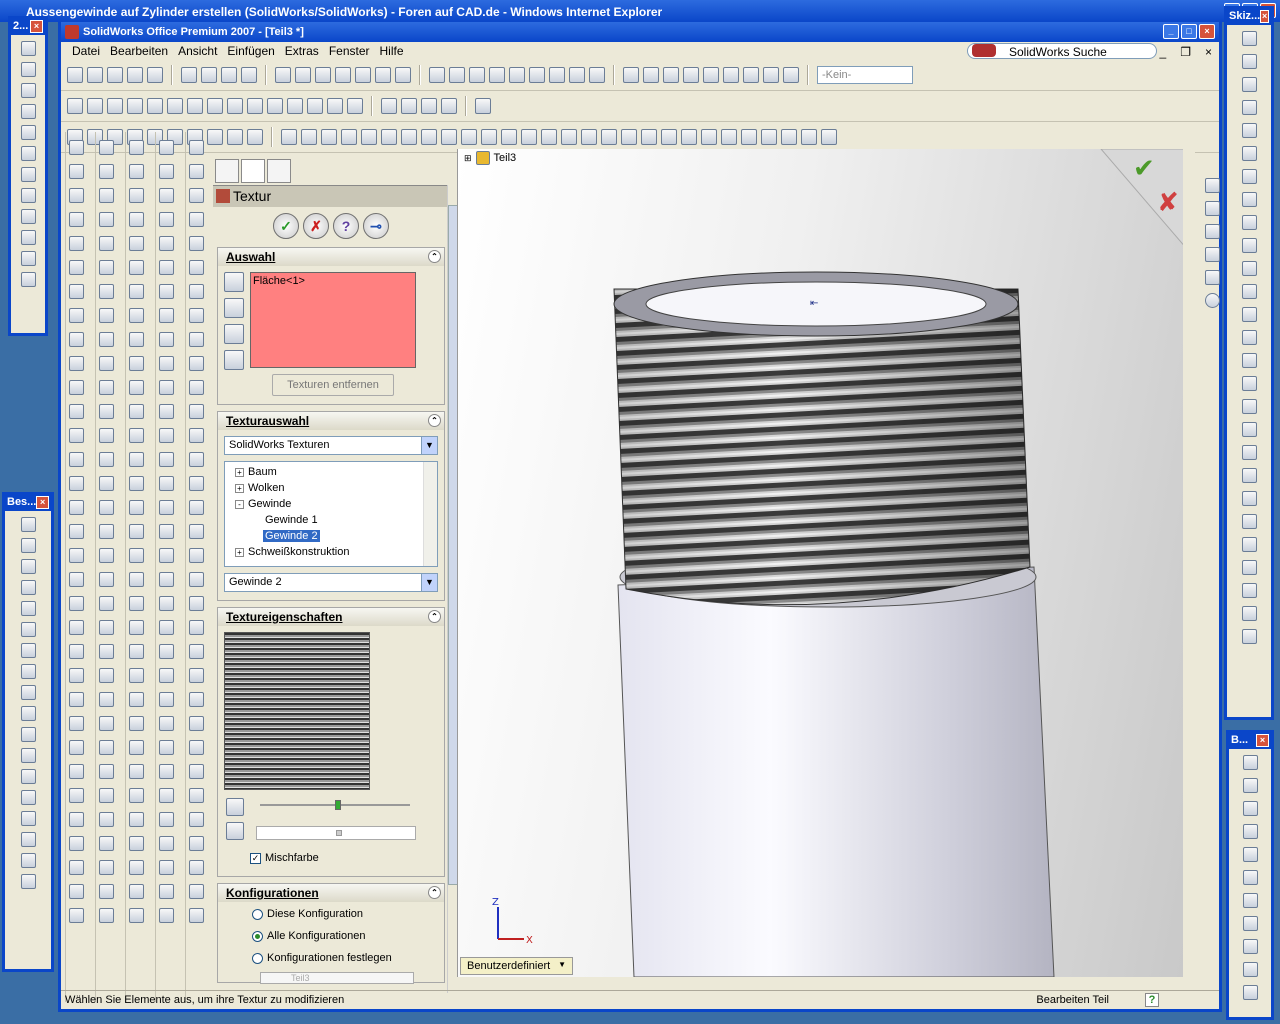 Image resolution: width=1280 pixels, height=1024 pixels. What do you see at coordinates (430, 514) in the screenshot?
I see `tree-scrollbar` at bounding box center [430, 514].